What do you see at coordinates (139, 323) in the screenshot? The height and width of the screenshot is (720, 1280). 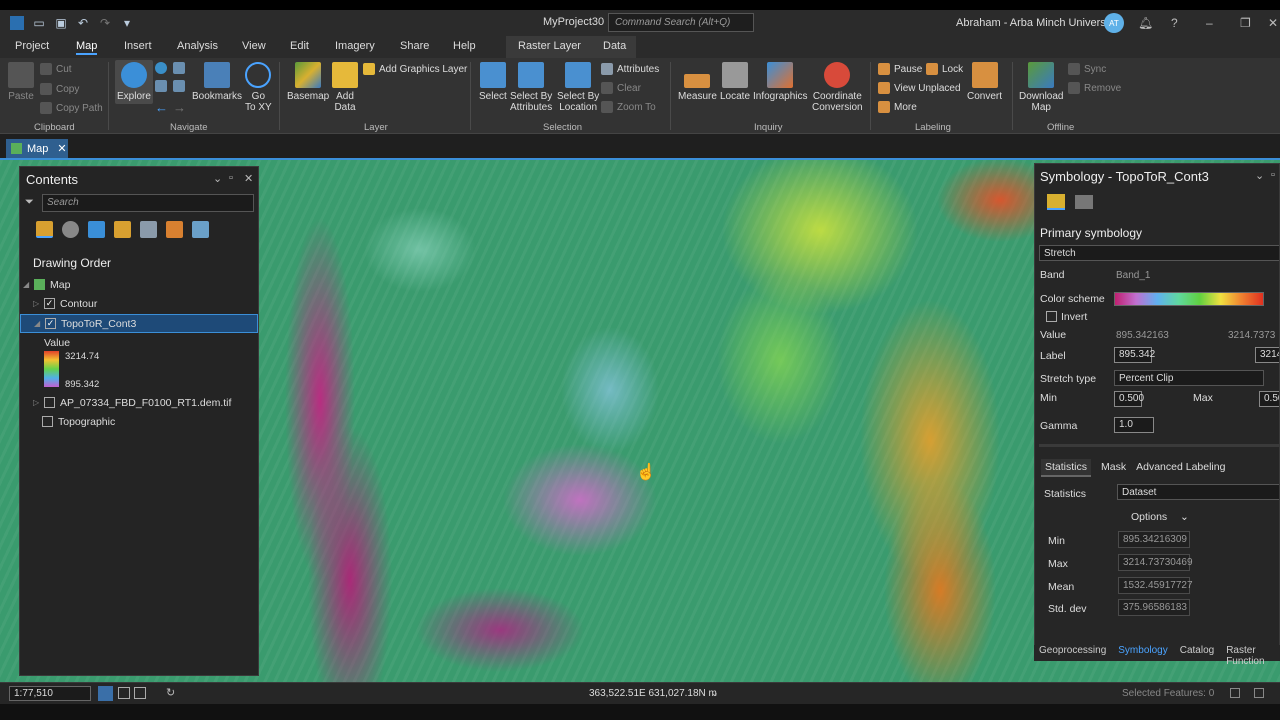 I see `layer-topotor-cont3: ◢ ✓ TopoToR_Cont3` at bounding box center [139, 323].